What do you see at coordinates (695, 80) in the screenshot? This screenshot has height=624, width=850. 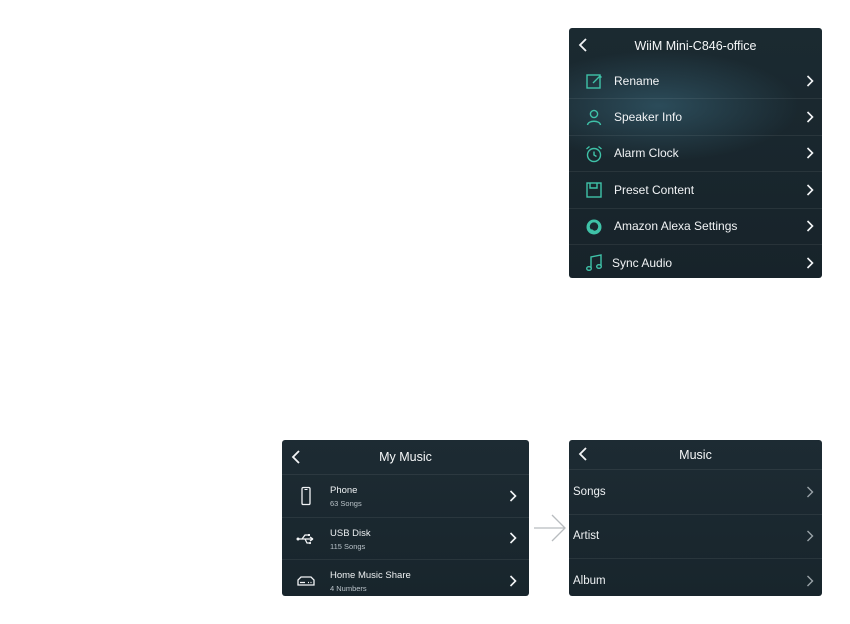 I see `settings-item-rename: Rename` at bounding box center [695, 80].